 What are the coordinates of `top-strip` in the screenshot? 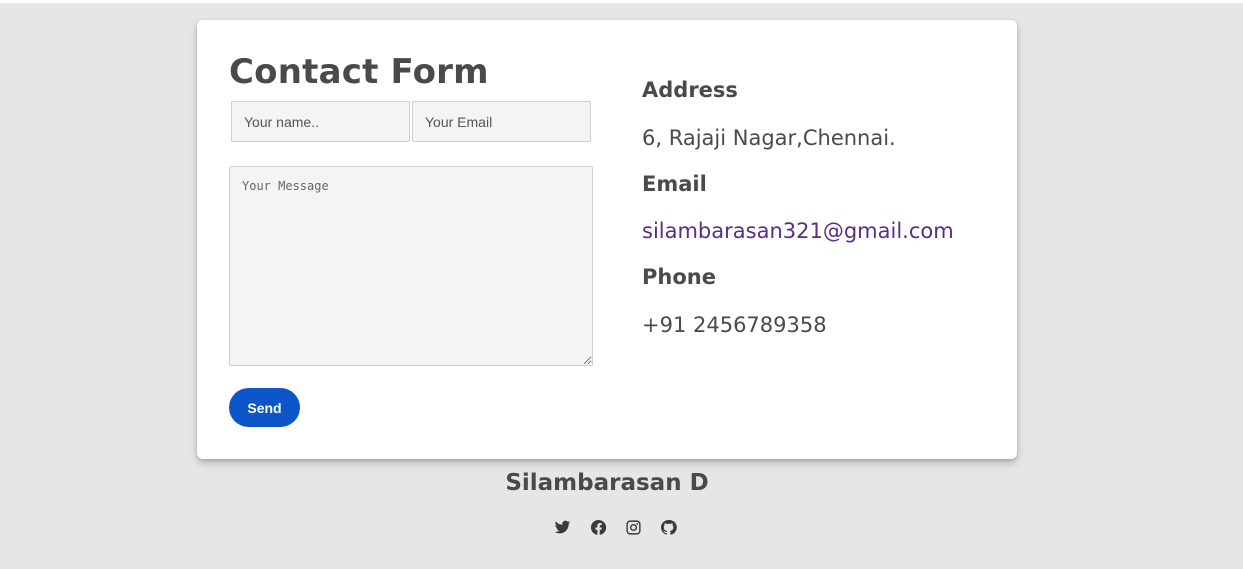 It's located at (621, 1).